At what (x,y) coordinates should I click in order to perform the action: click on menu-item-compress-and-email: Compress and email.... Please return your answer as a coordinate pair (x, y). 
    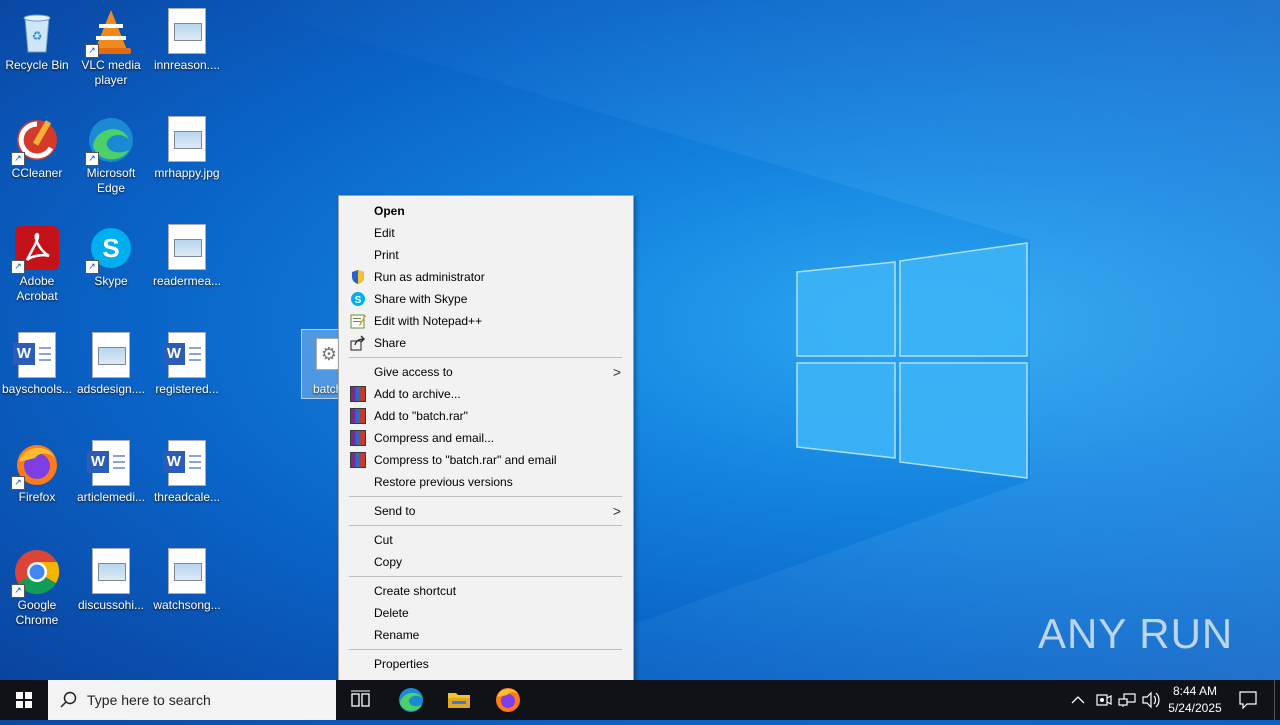
    Looking at the image, I should click on (486, 438).